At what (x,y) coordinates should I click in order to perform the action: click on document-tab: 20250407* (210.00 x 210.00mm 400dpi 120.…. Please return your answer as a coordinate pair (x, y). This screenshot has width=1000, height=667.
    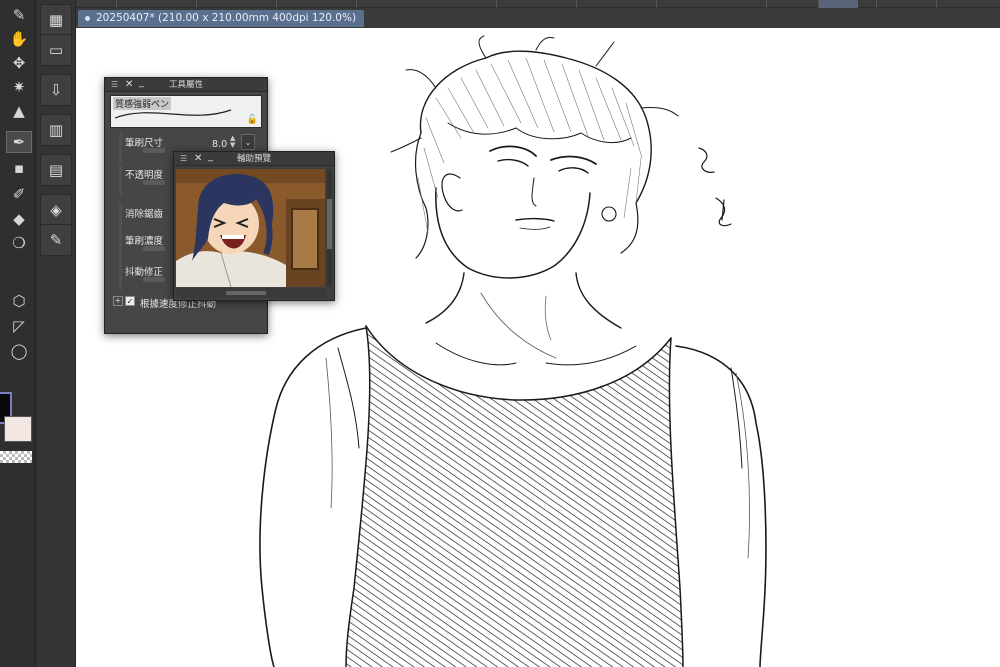
    Looking at the image, I should click on (221, 18).